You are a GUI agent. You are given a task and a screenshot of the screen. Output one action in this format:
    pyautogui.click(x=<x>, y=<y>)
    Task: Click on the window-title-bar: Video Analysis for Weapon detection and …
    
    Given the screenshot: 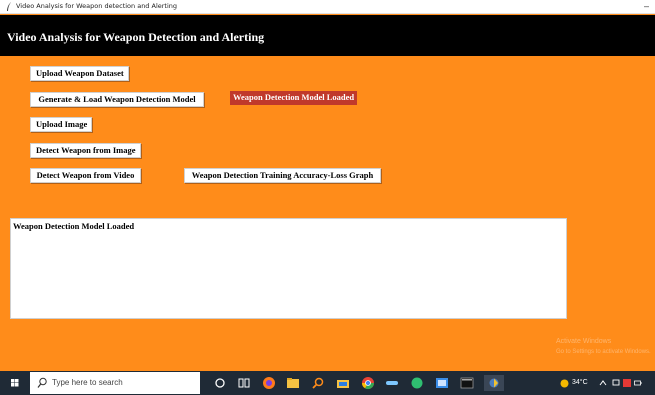 What is the action you would take?
    pyautogui.click(x=327, y=7)
    